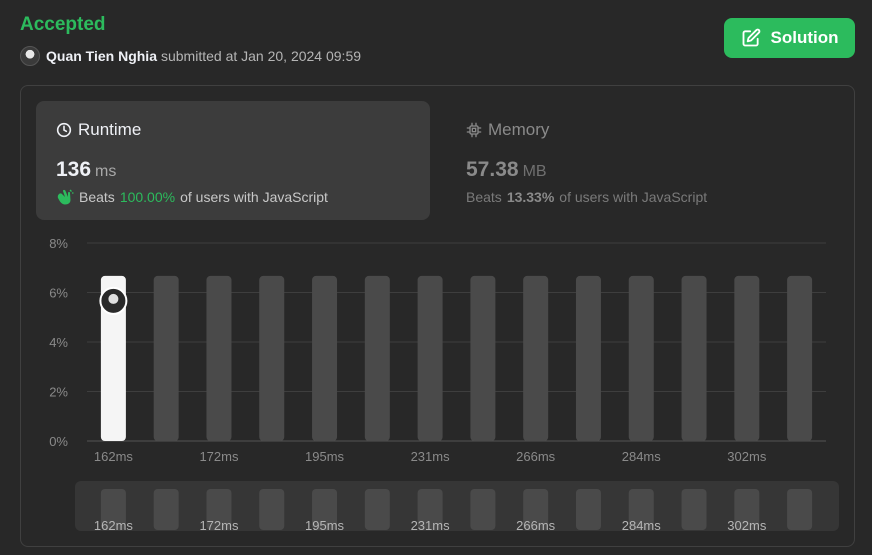  I want to click on avatar, so click(30, 56).